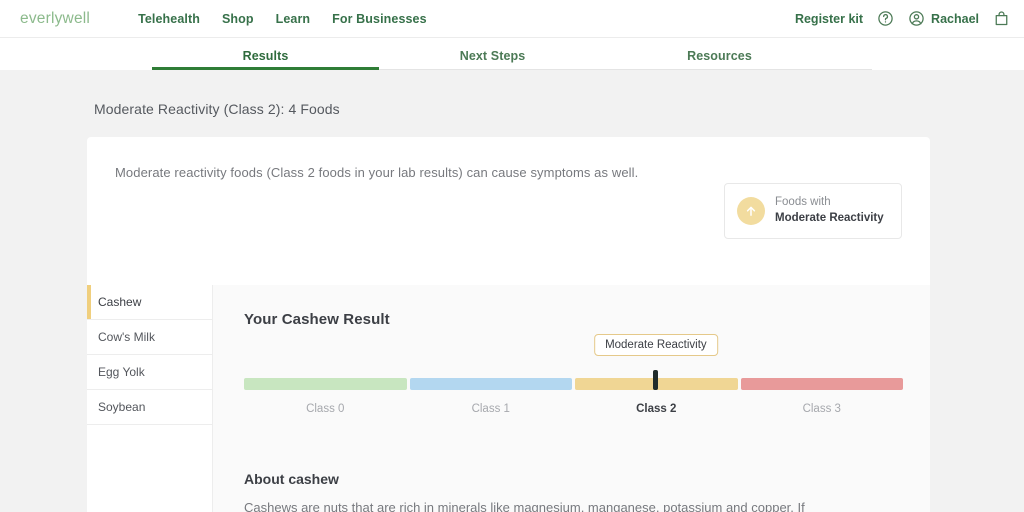  I want to click on register-kit-link: Register kit, so click(829, 19).